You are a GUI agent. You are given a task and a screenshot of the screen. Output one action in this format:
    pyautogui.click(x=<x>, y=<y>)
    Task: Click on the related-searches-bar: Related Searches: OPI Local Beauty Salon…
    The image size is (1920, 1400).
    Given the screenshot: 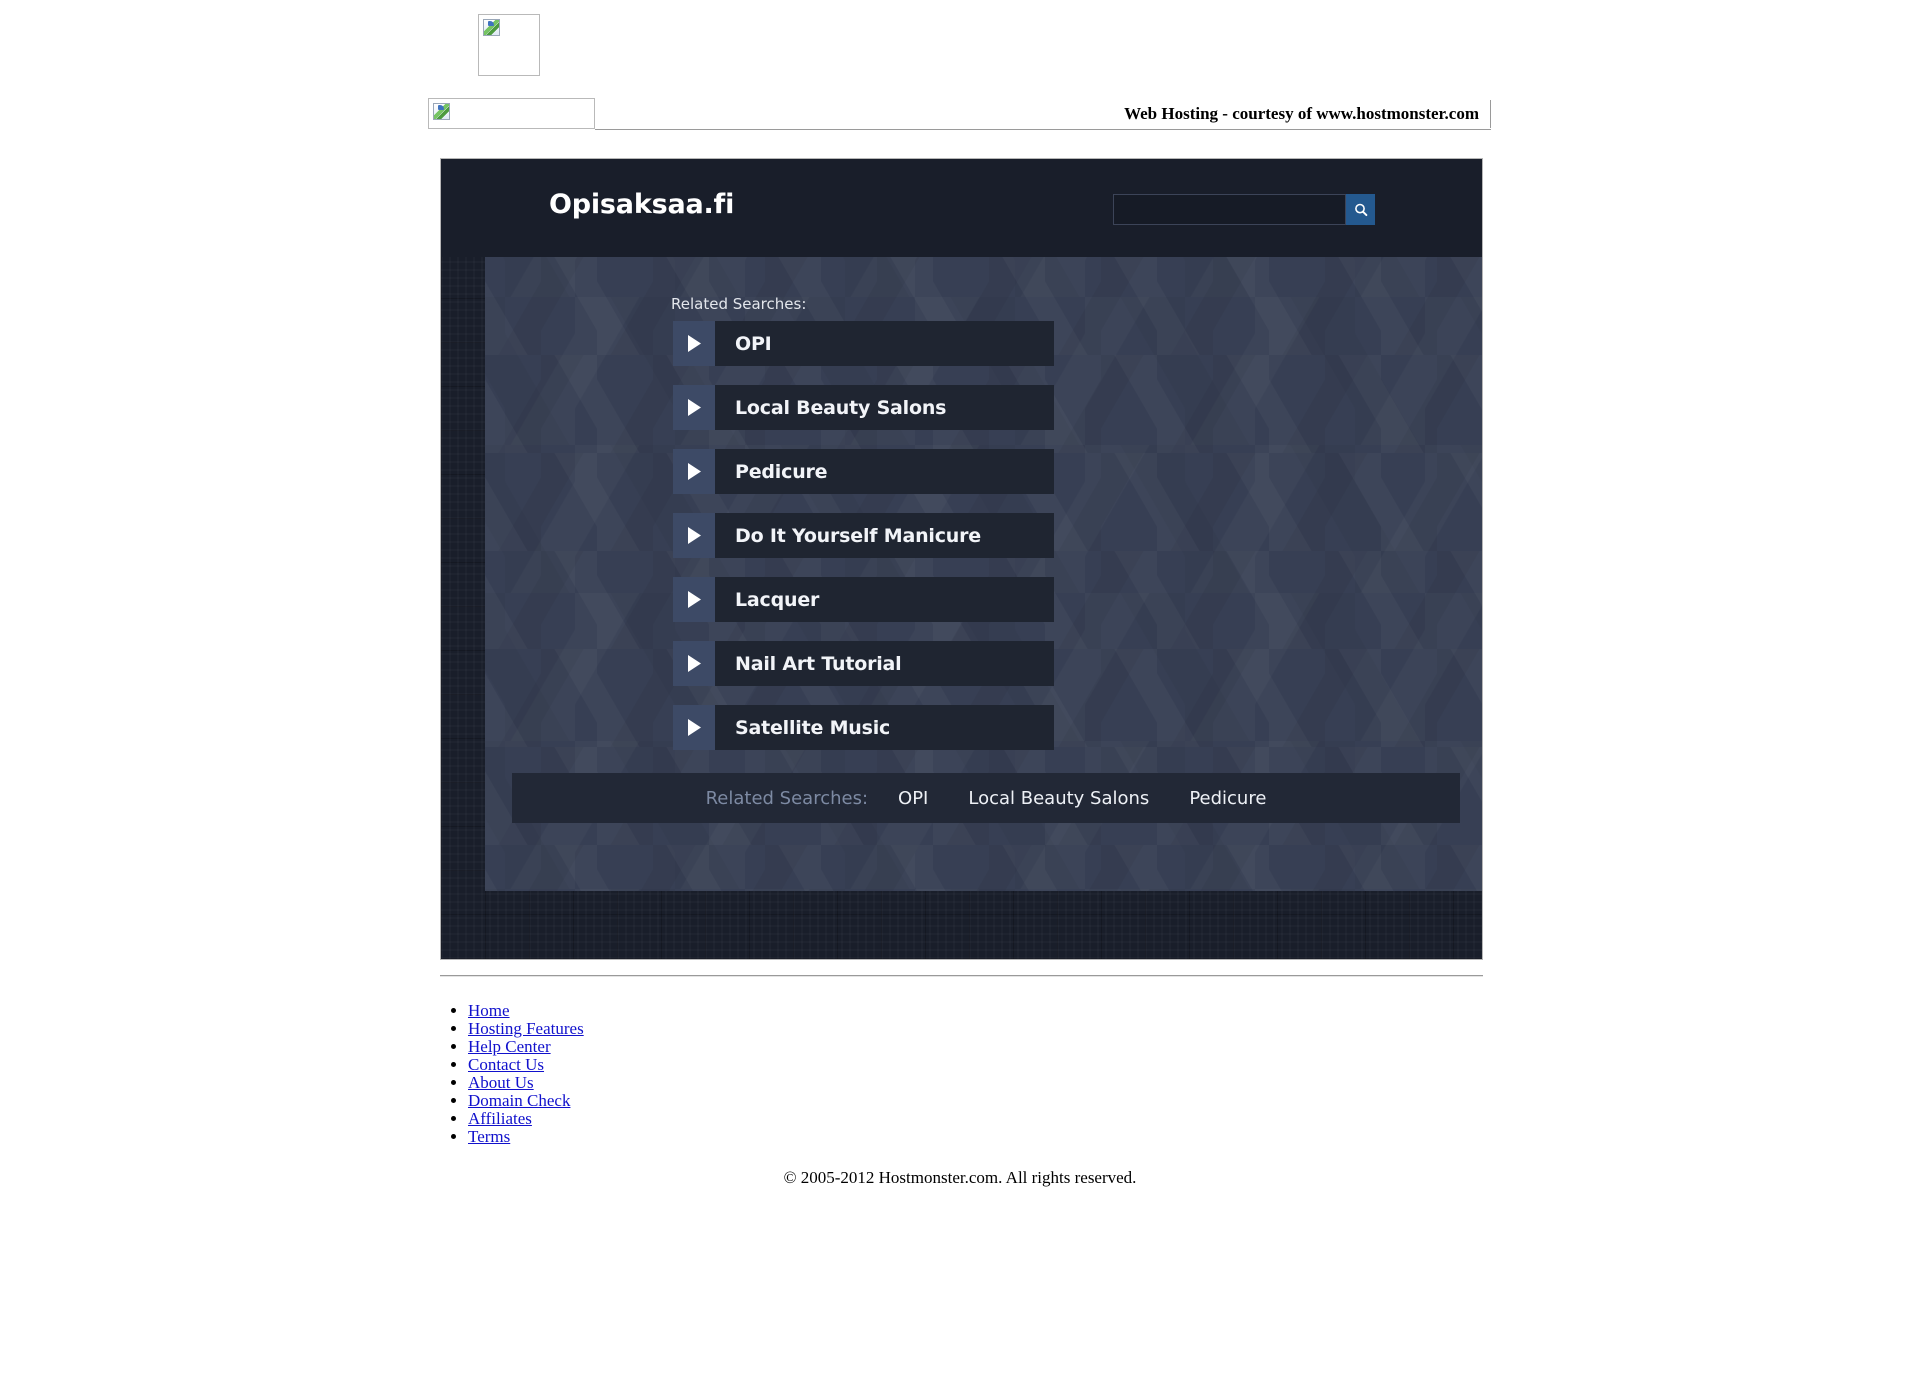 What is the action you would take?
    pyautogui.click(x=986, y=798)
    